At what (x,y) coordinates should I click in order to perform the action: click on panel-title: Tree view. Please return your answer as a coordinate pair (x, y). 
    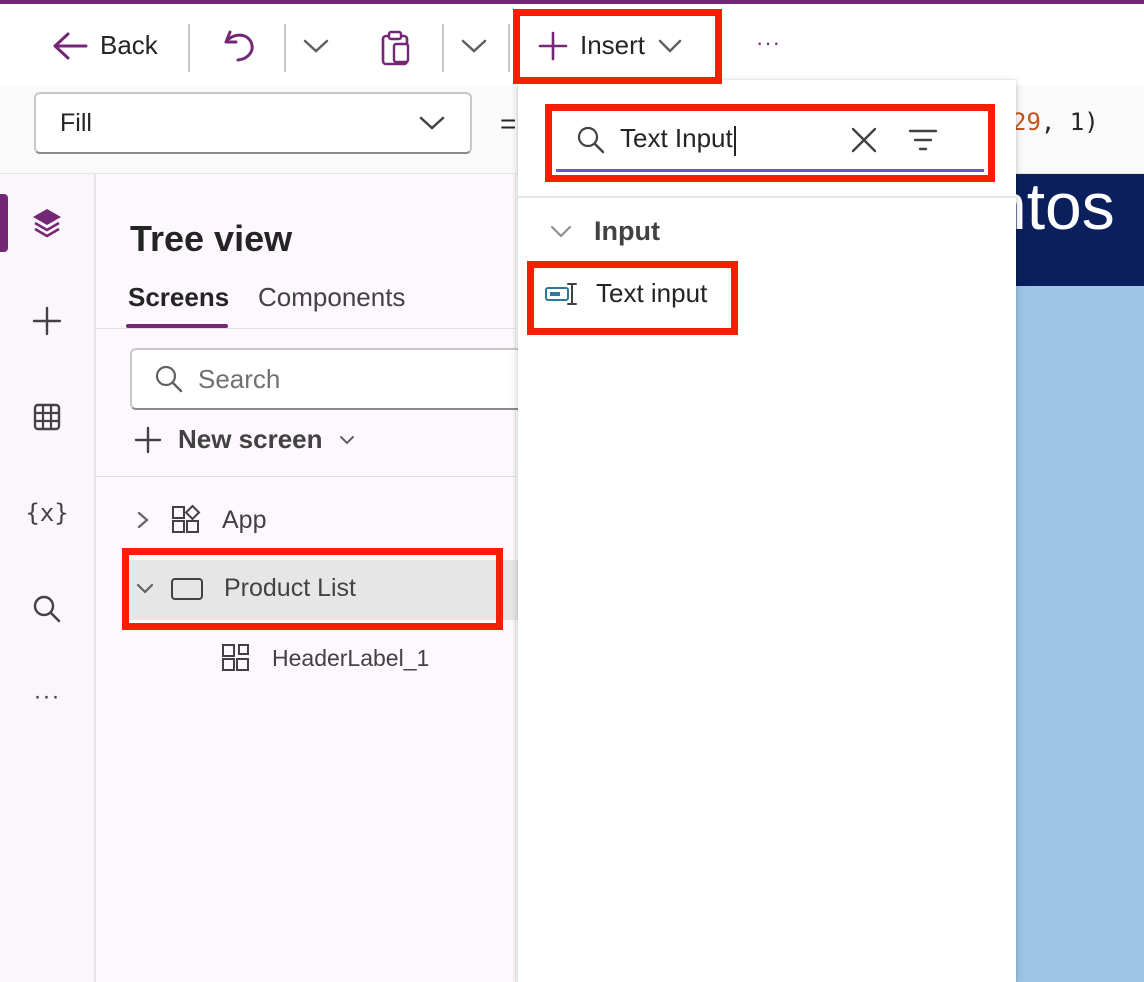
    Looking at the image, I should click on (211, 238).